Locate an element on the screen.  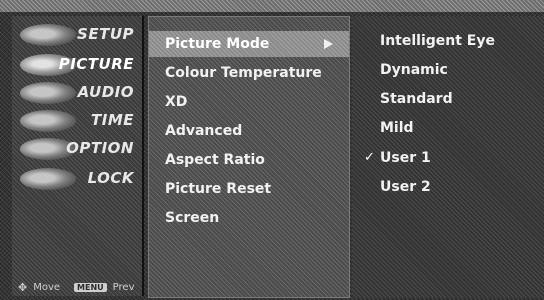
top-strip is located at coordinates (272, 6).